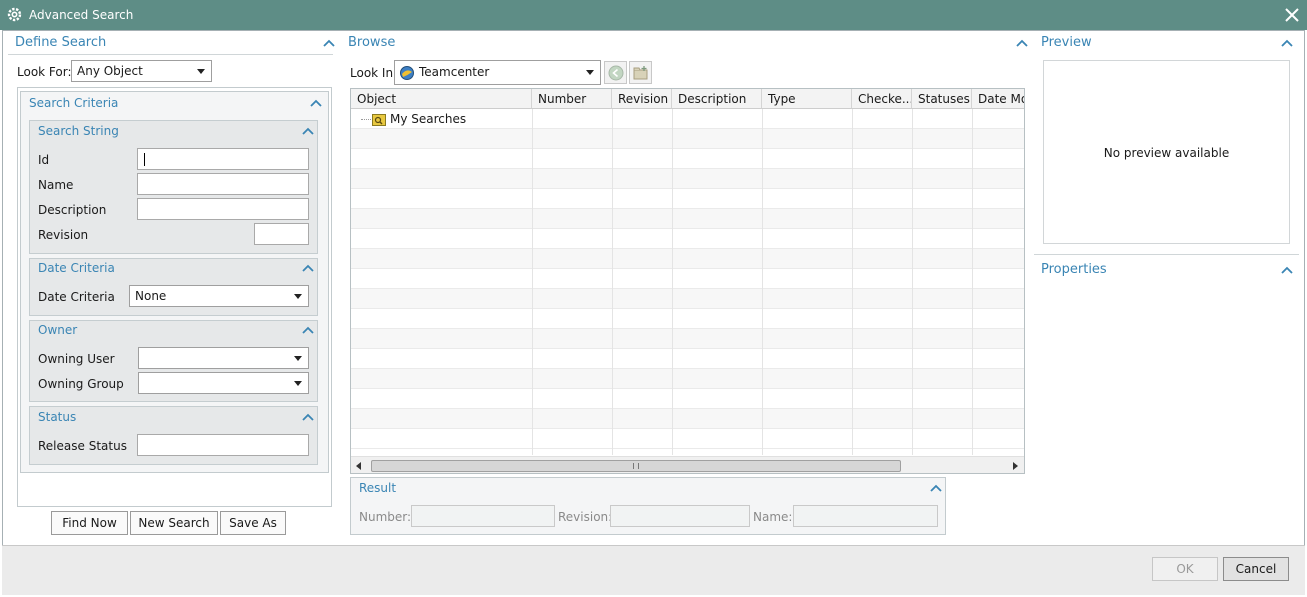 The image size is (1307, 597). What do you see at coordinates (81, 15) in the screenshot?
I see `window-title: Advanced Search` at bounding box center [81, 15].